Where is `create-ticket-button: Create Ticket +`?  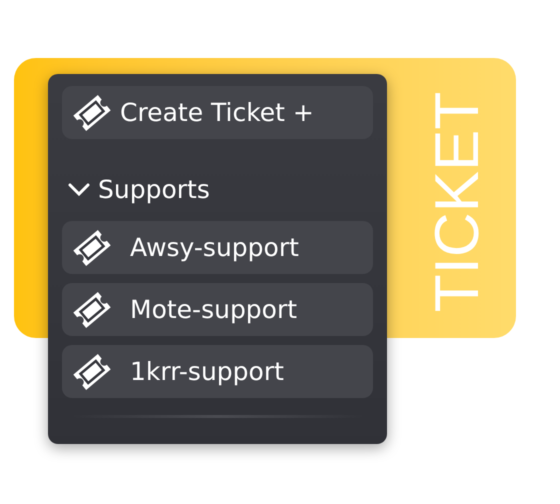 create-ticket-button: Create Ticket + is located at coordinates (217, 112).